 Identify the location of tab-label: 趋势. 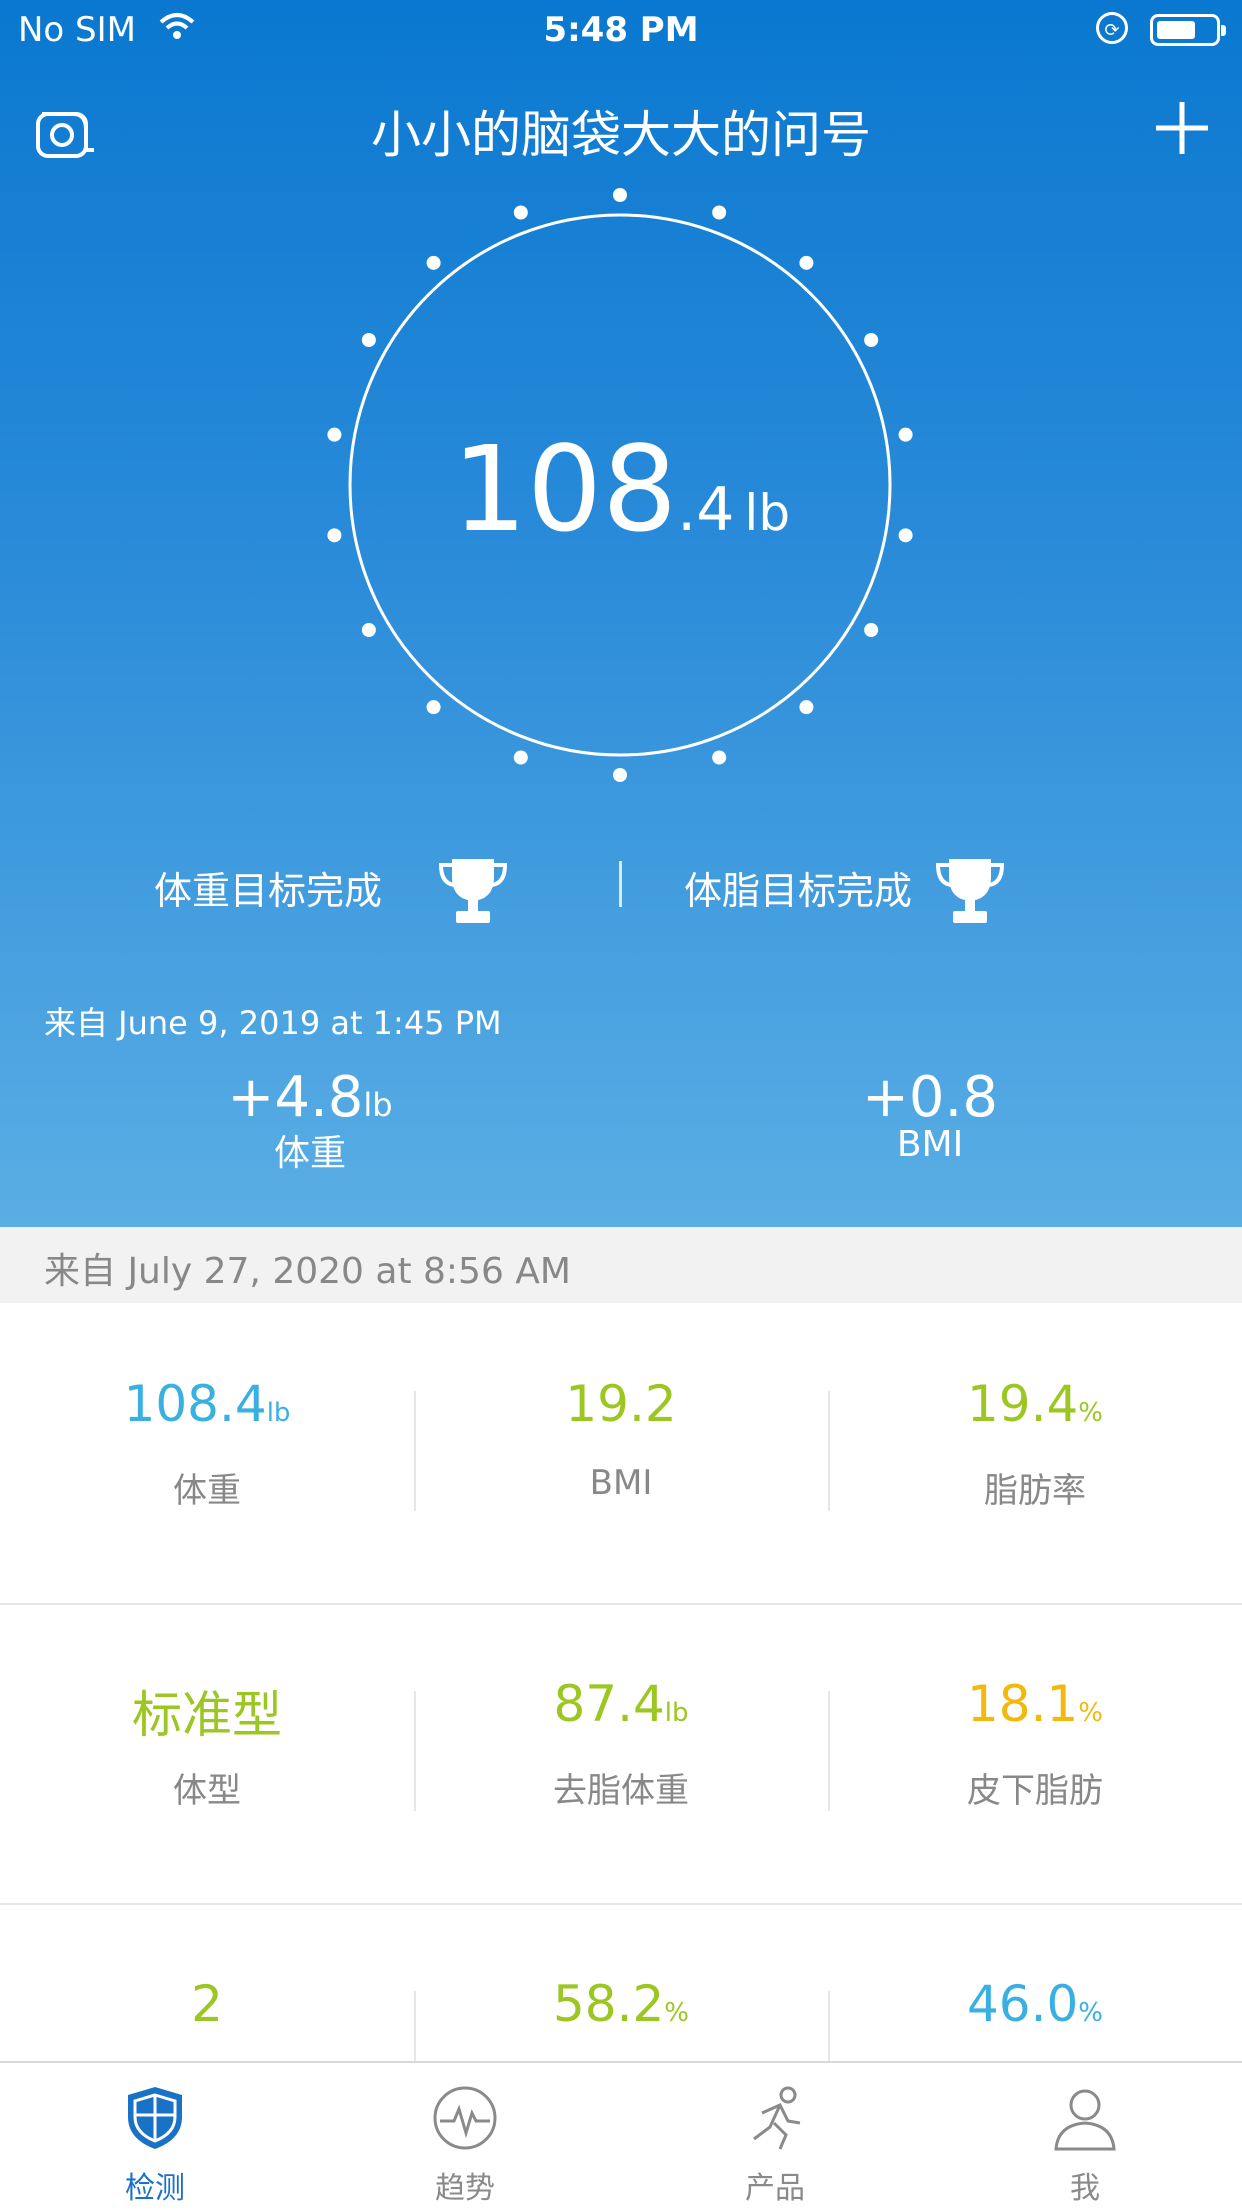
(465, 2188).